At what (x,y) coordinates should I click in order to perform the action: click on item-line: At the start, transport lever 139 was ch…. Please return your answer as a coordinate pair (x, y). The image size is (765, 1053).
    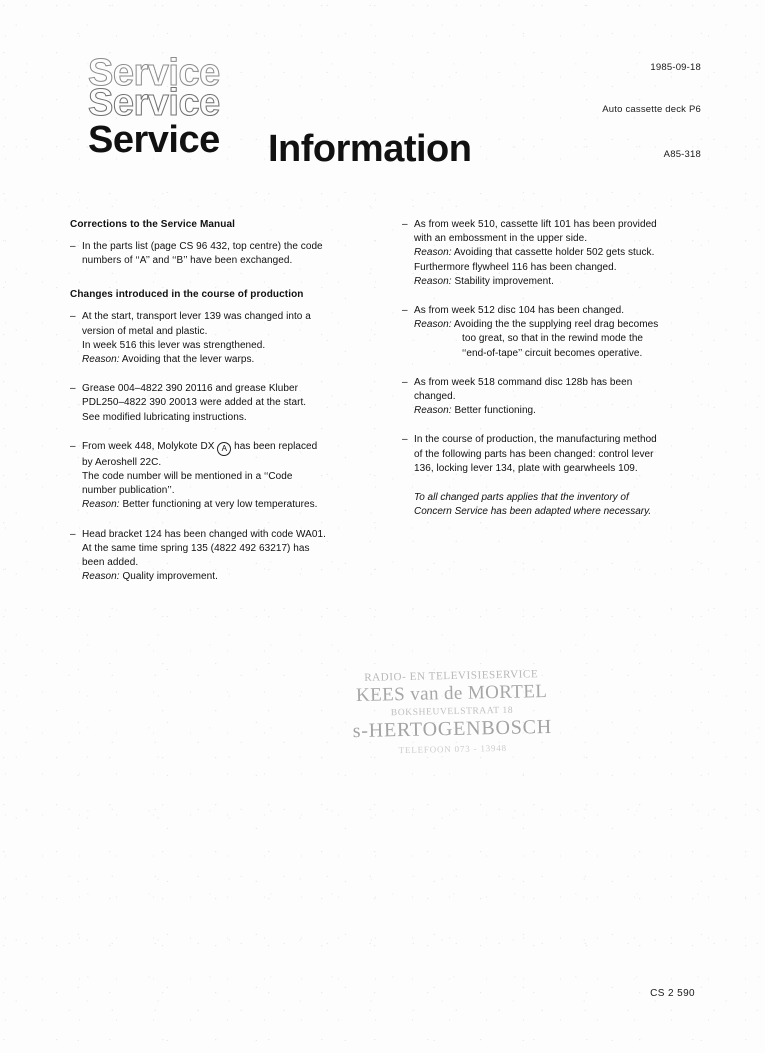
    Looking at the image, I should click on (196, 317).